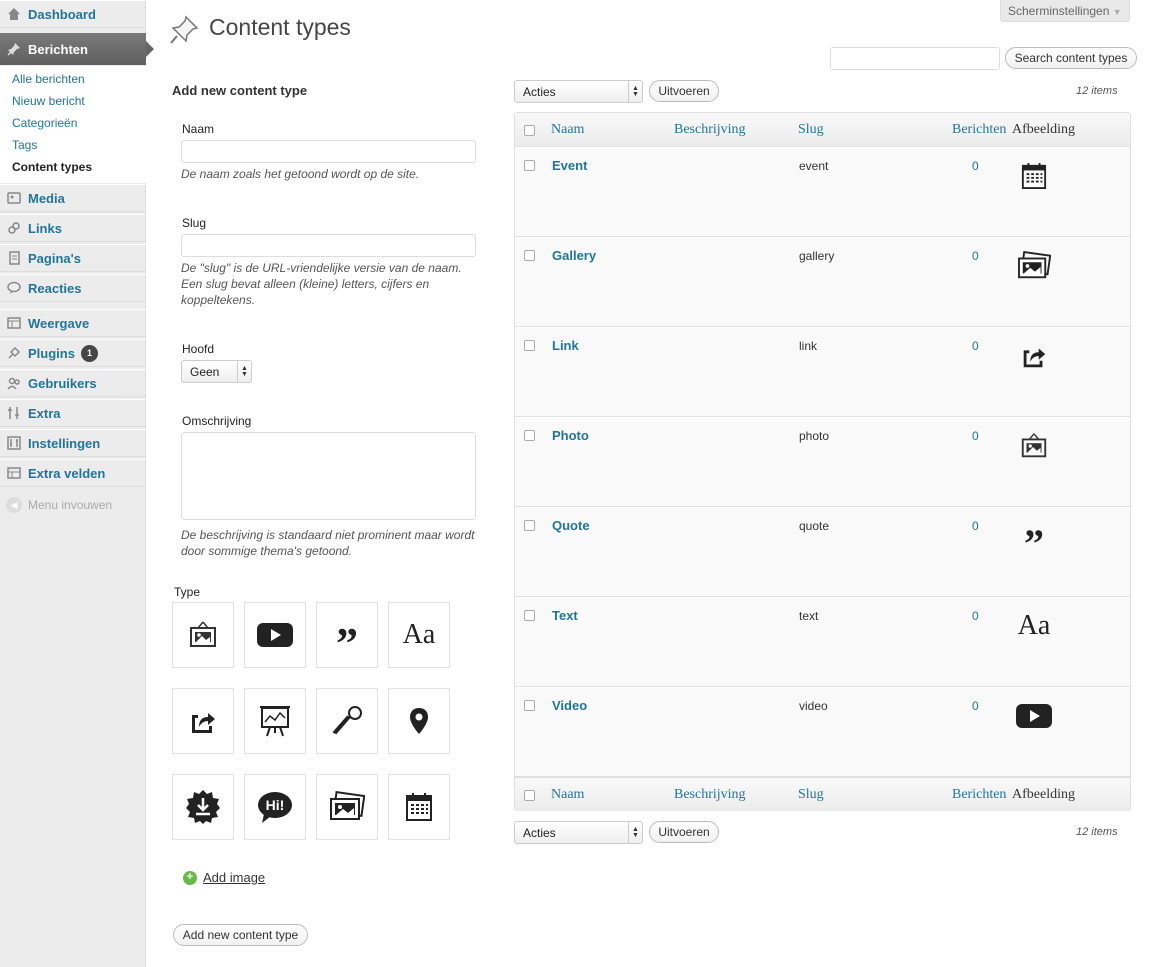 This screenshot has width=1152, height=967. I want to click on menu-tools: Extra, so click(73, 413).